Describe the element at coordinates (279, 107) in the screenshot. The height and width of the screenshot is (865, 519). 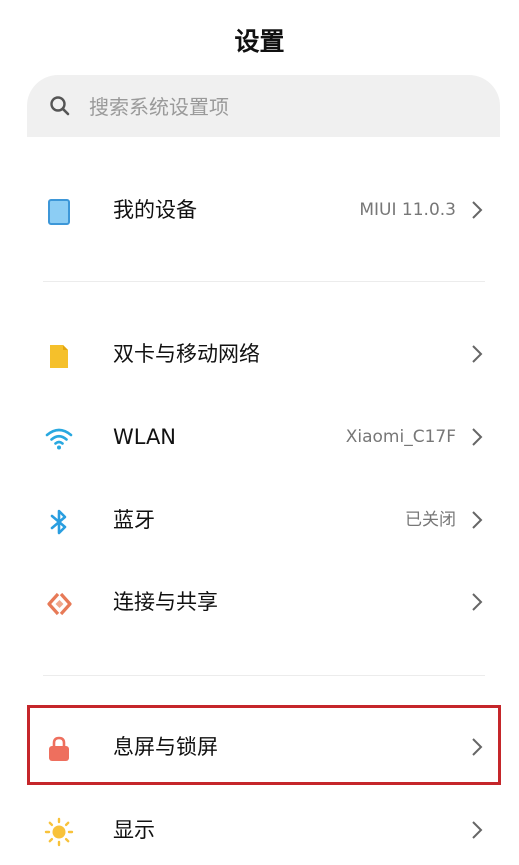
I see `search-input` at that location.